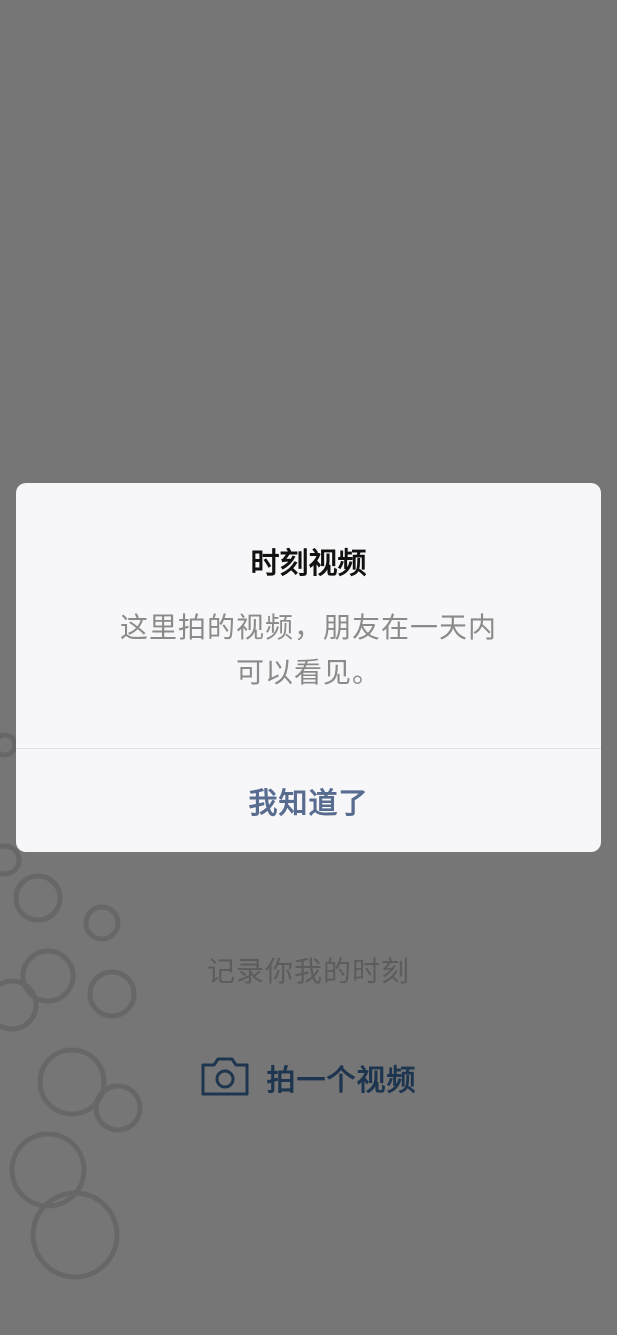 Image resolution: width=617 pixels, height=1335 pixels. What do you see at coordinates (308, 650) in the screenshot?
I see `dialog-message: 这里拍的视频，朋友在一天内 可以看见。` at bounding box center [308, 650].